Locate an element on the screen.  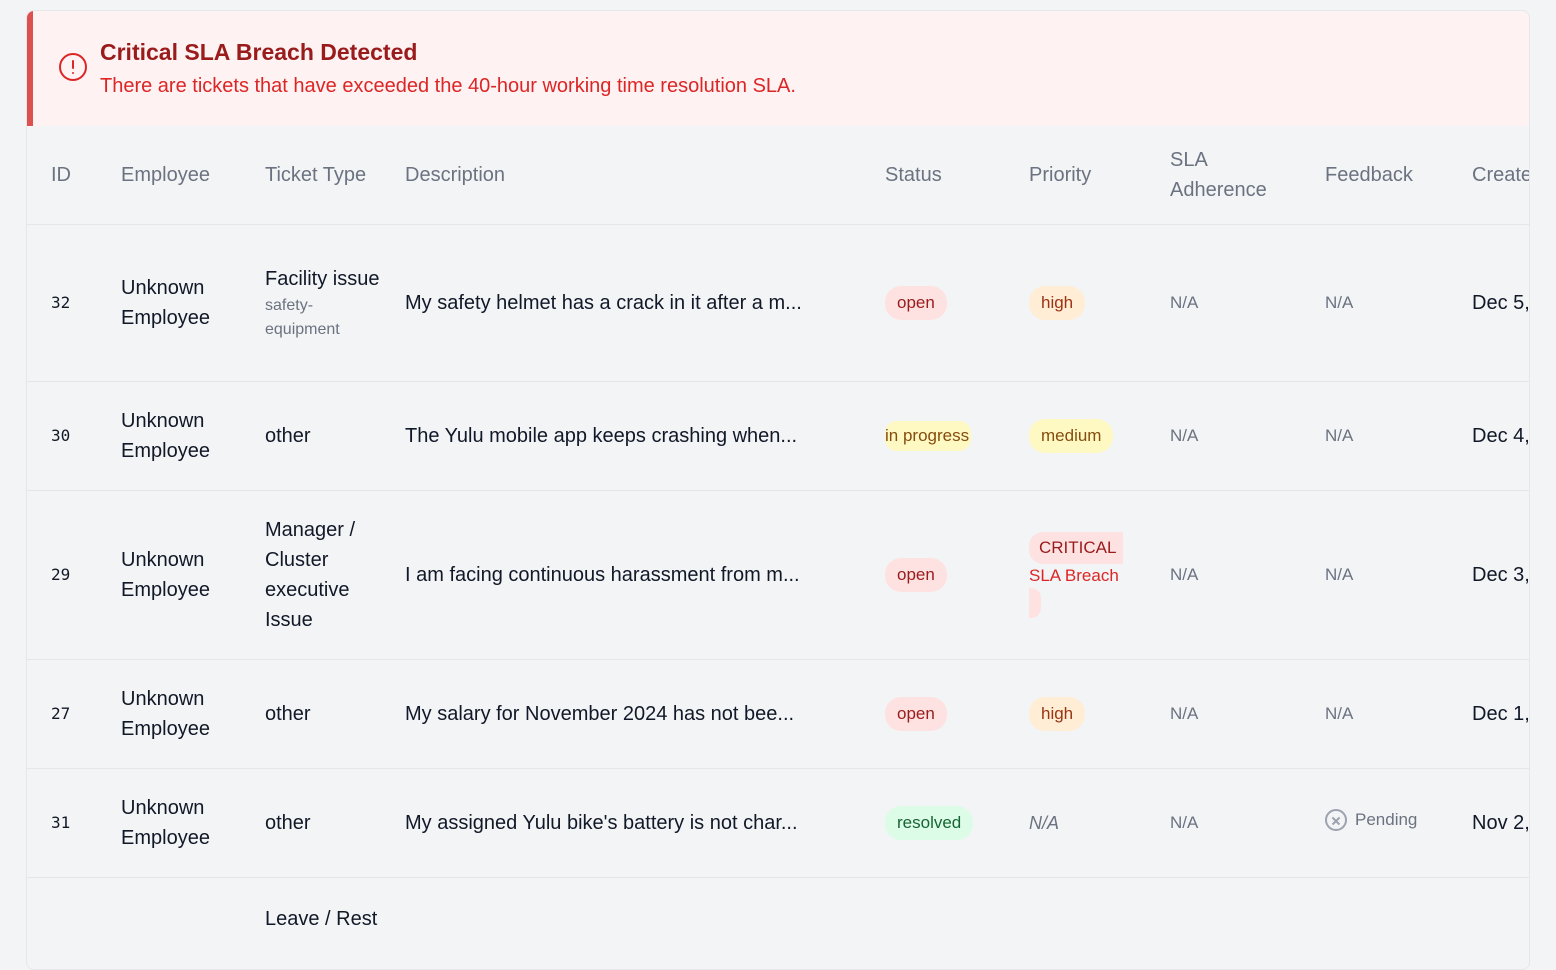
status-badge: in progress is located at coordinates (928, 436).